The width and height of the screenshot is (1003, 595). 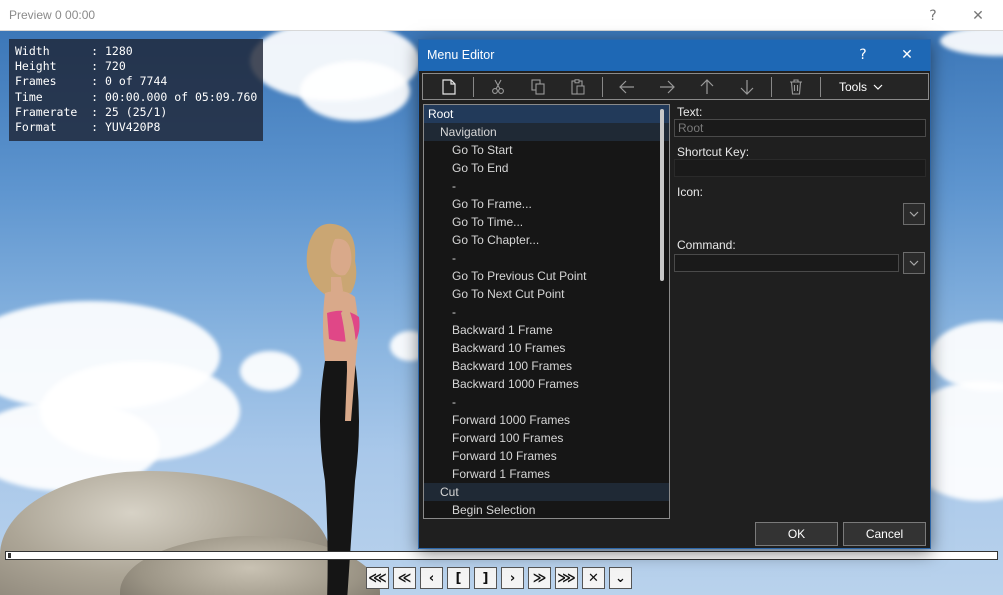 I want to click on arrow-left-icon, so click(x=626, y=86).